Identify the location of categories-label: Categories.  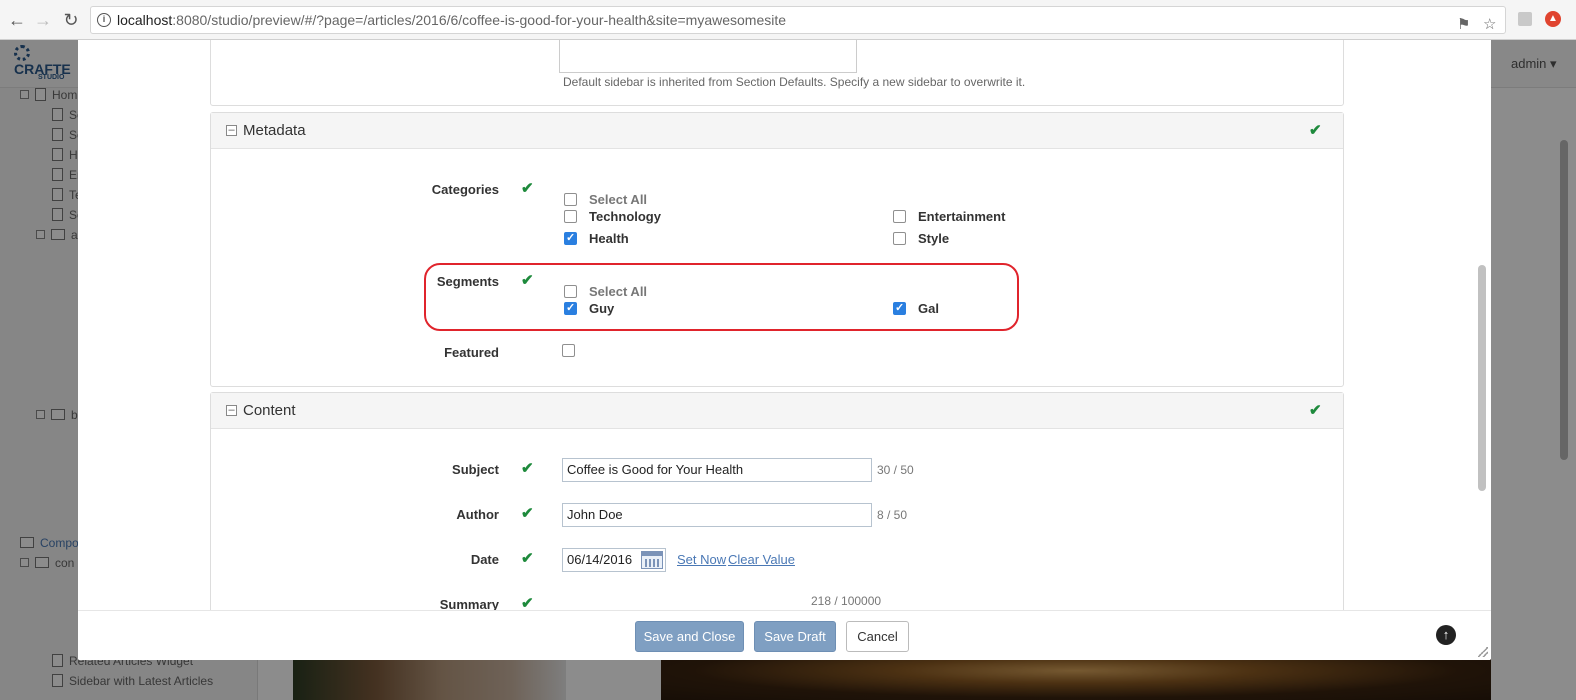
(465, 189).